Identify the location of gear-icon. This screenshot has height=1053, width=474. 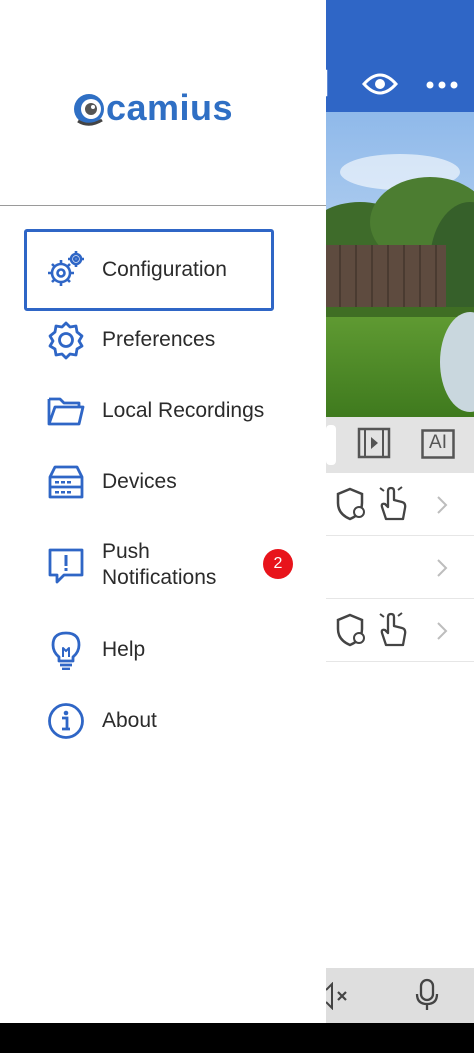
(66, 340).